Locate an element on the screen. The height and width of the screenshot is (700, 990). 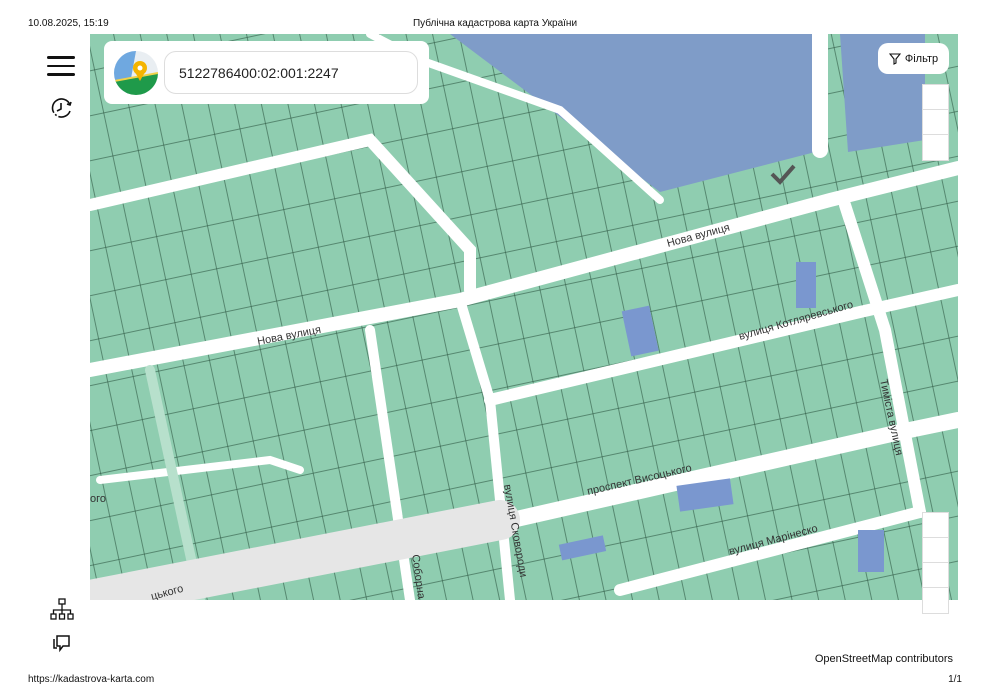
map-tools-top is located at coordinates (935, 122).